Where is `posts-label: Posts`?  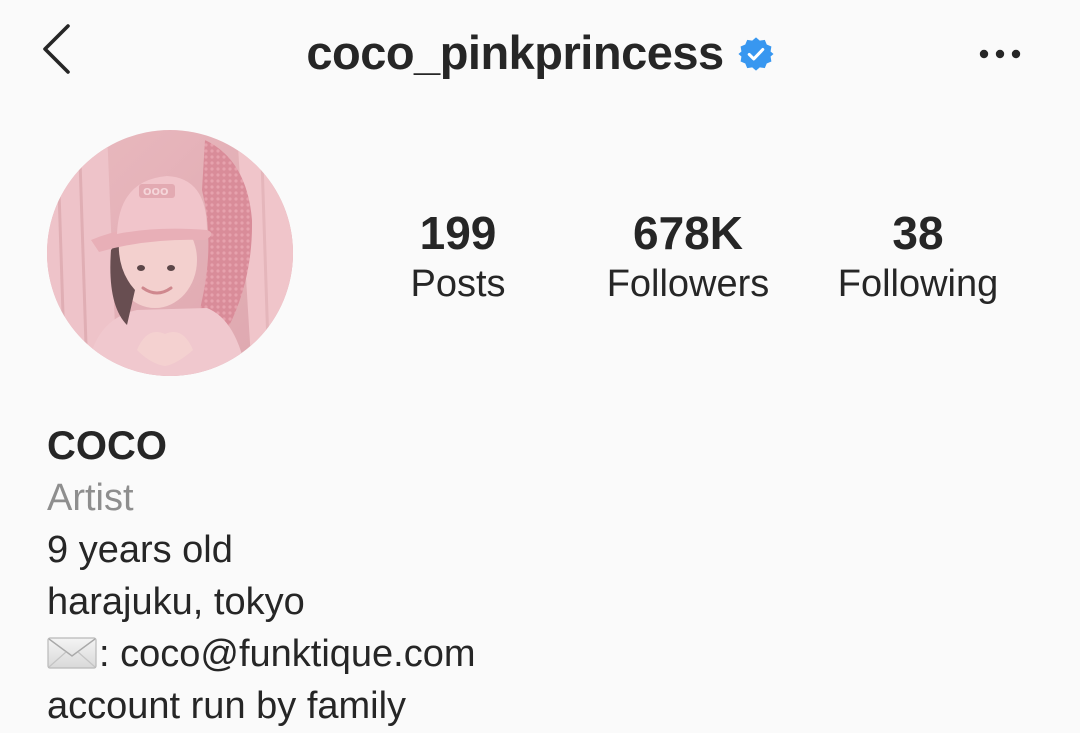 posts-label: Posts is located at coordinates (458, 284).